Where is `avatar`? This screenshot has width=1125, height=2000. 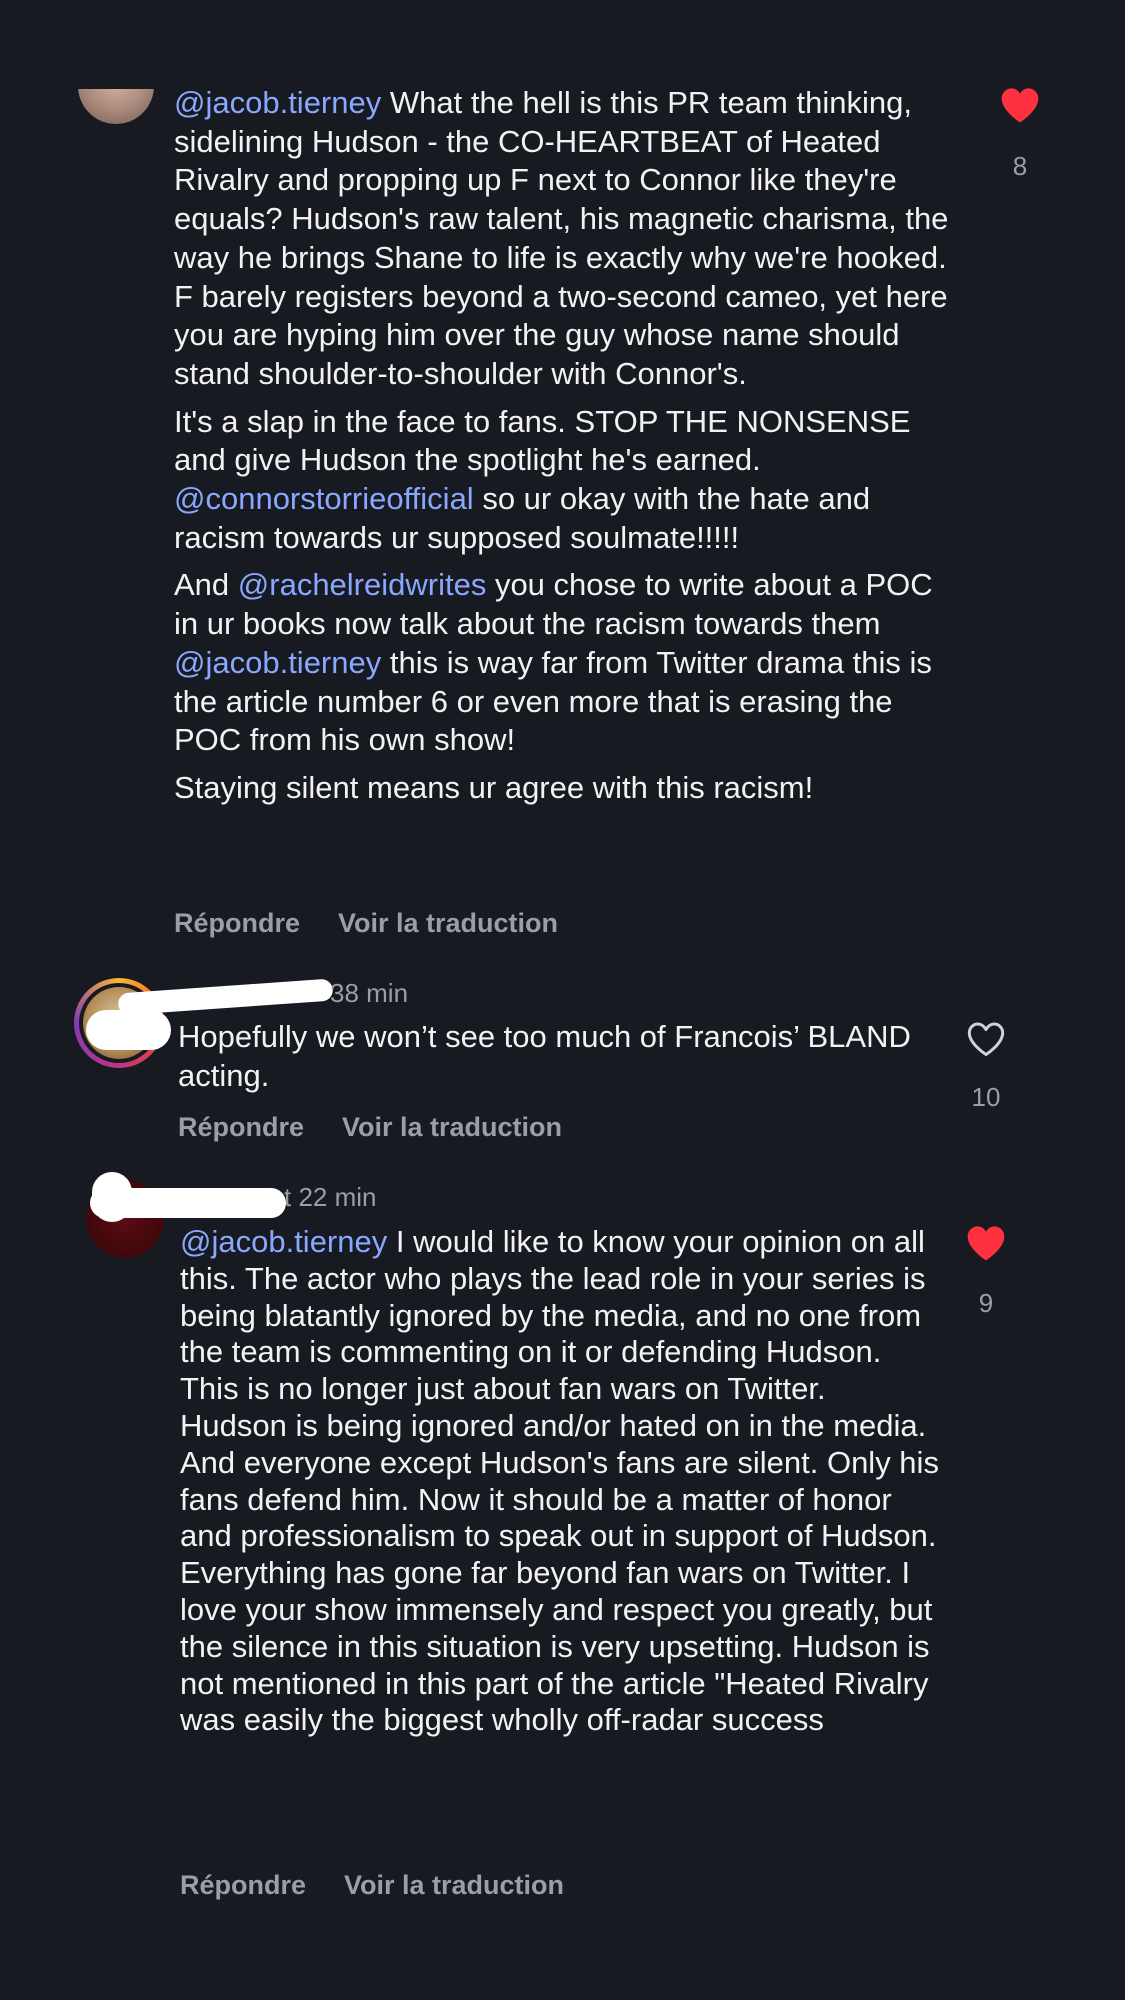
avatar is located at coordinates (116, 106).